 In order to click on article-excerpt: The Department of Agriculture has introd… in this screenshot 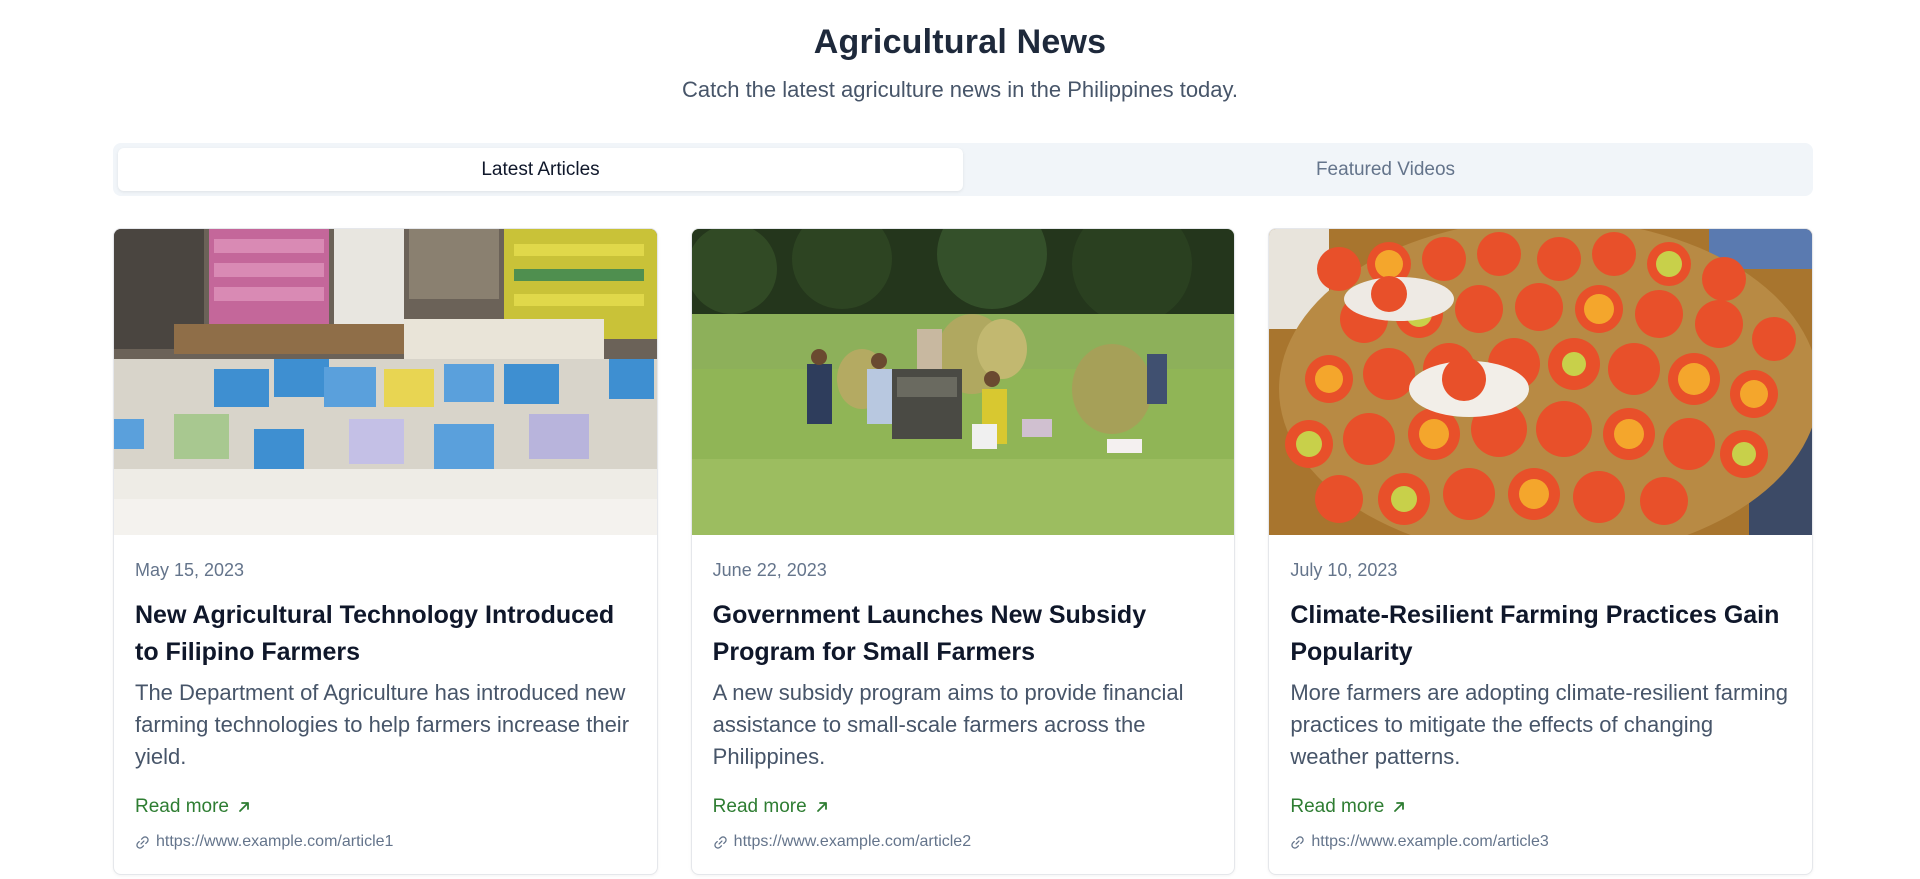, I will do `click(382, 724)`.